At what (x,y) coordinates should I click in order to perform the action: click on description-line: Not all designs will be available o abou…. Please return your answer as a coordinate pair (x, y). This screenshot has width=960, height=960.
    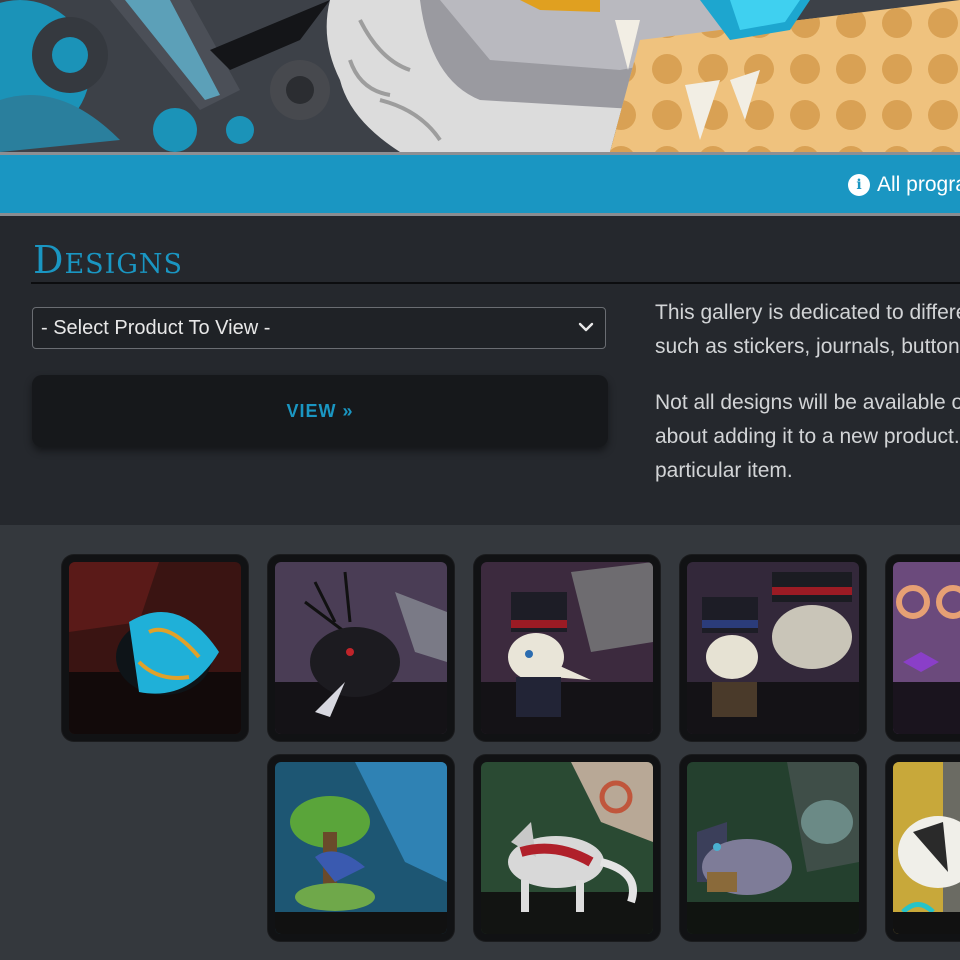
    Looking at the image, I should click on (807, 436).